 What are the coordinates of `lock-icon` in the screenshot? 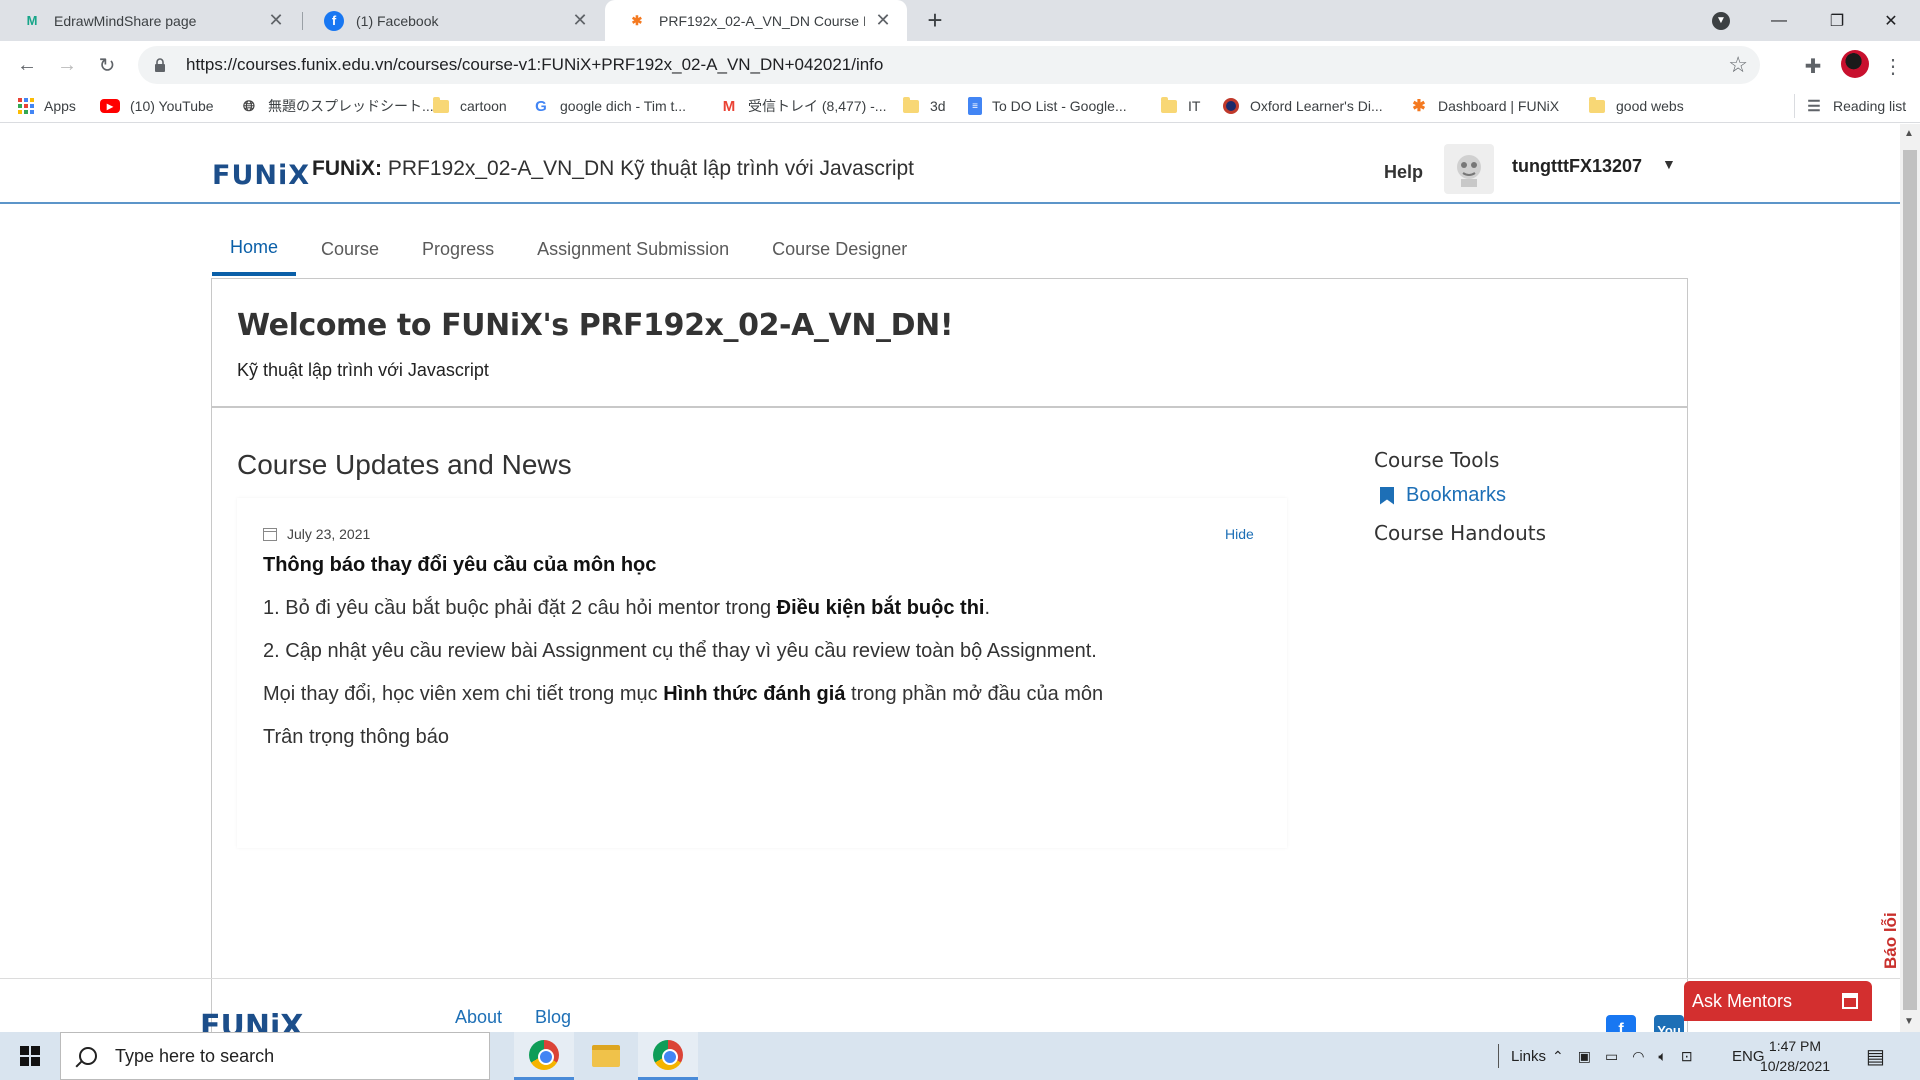 It's located at (160, 65).